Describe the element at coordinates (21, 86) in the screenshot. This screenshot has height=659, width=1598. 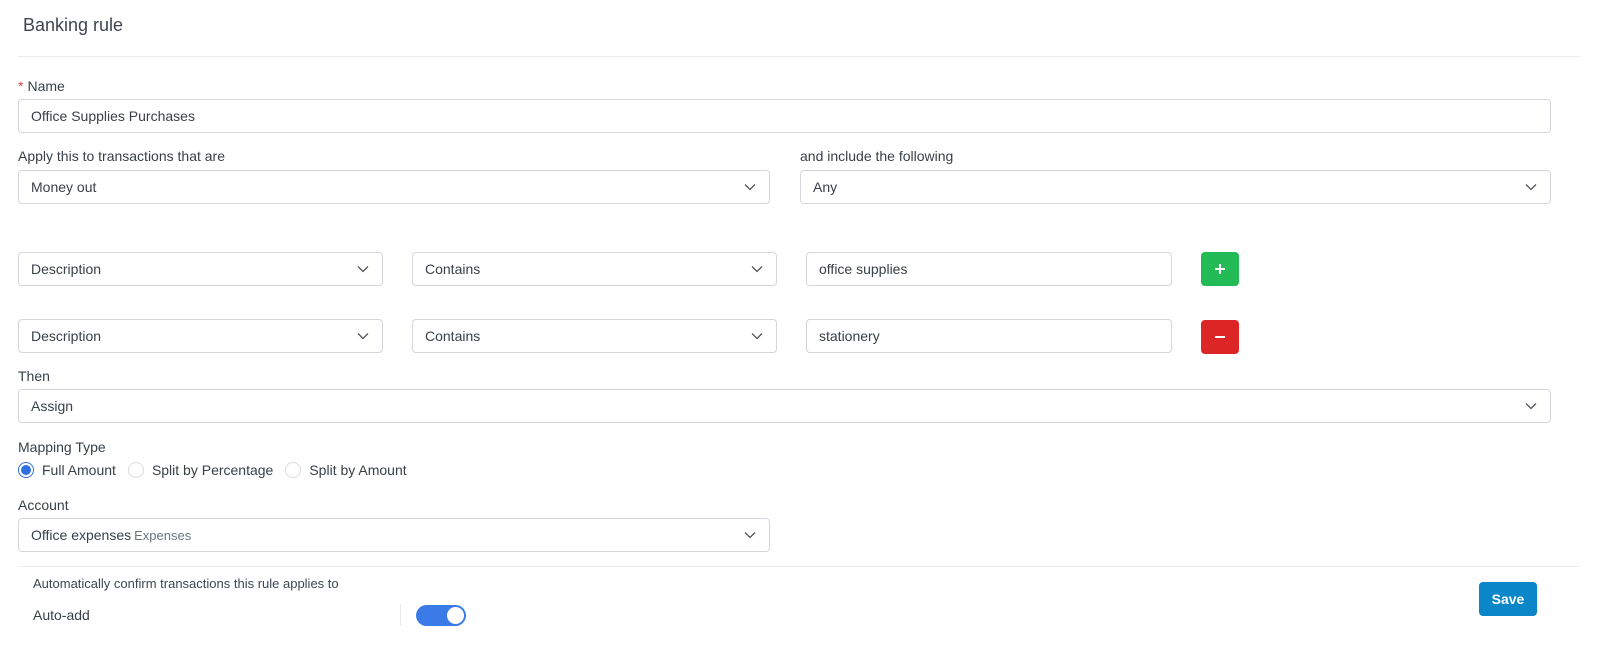
I see `required-marker: *` at that location.